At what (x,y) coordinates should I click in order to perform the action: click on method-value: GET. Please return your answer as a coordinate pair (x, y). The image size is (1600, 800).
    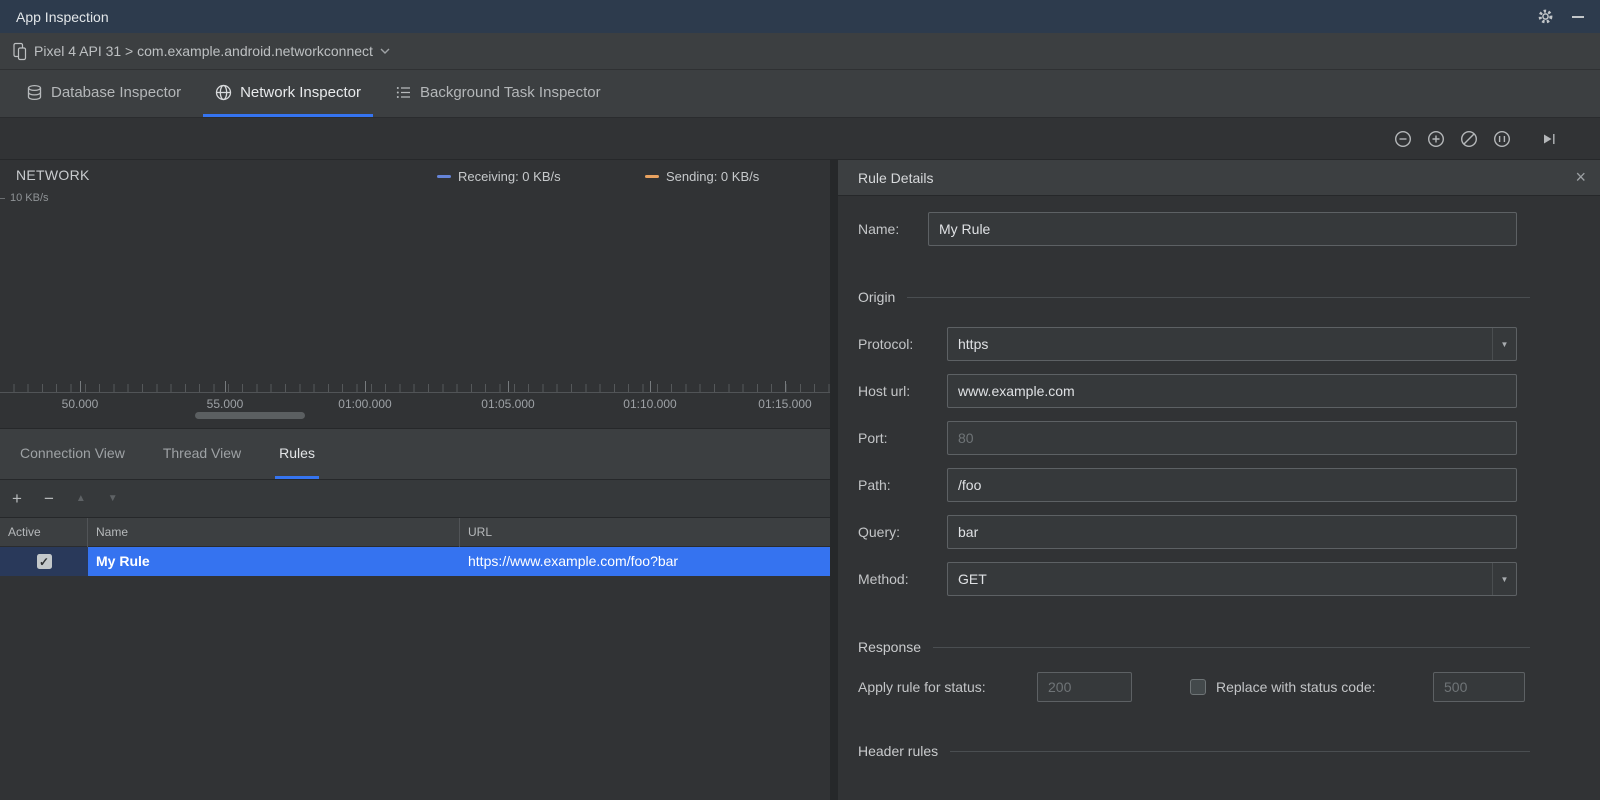
    Looking at the image, I should click on (972, 579).